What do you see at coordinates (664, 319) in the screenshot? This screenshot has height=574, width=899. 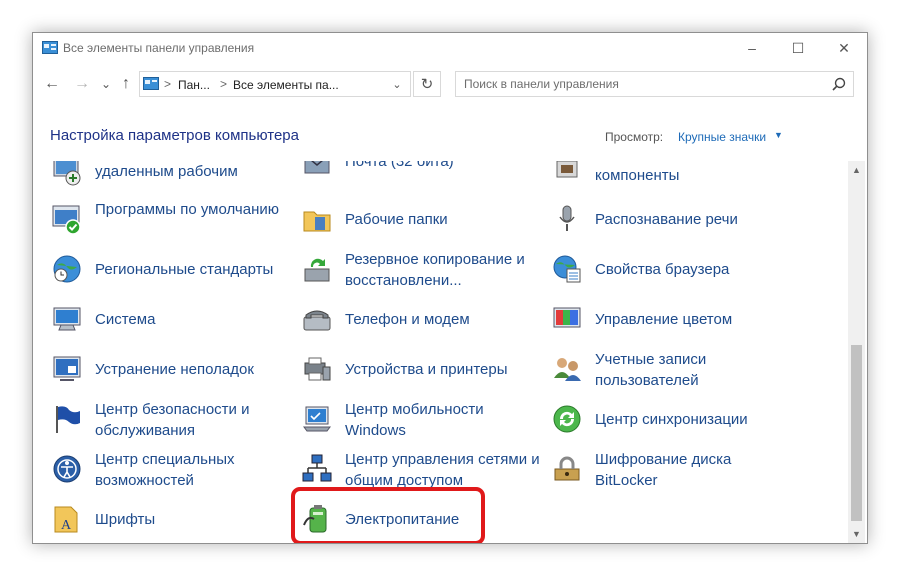 I see `item-label: Управление цветом` at bounding box center [664, 319].